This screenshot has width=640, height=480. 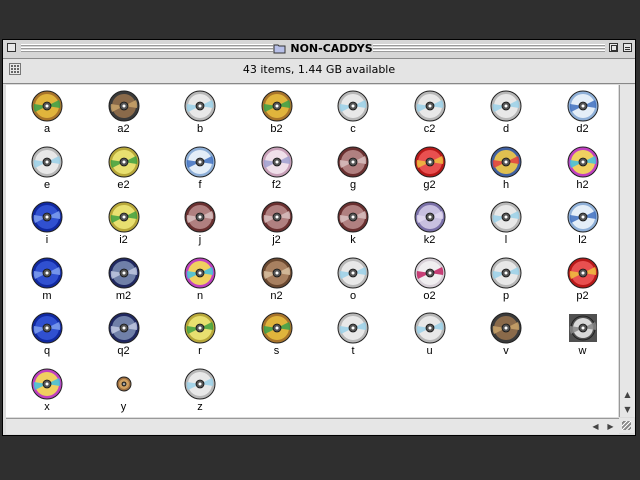 What do you see at coordinates (123, 129) in the screenshot?
I see `disc-file-label: a2` at bounding box center [123, 129].